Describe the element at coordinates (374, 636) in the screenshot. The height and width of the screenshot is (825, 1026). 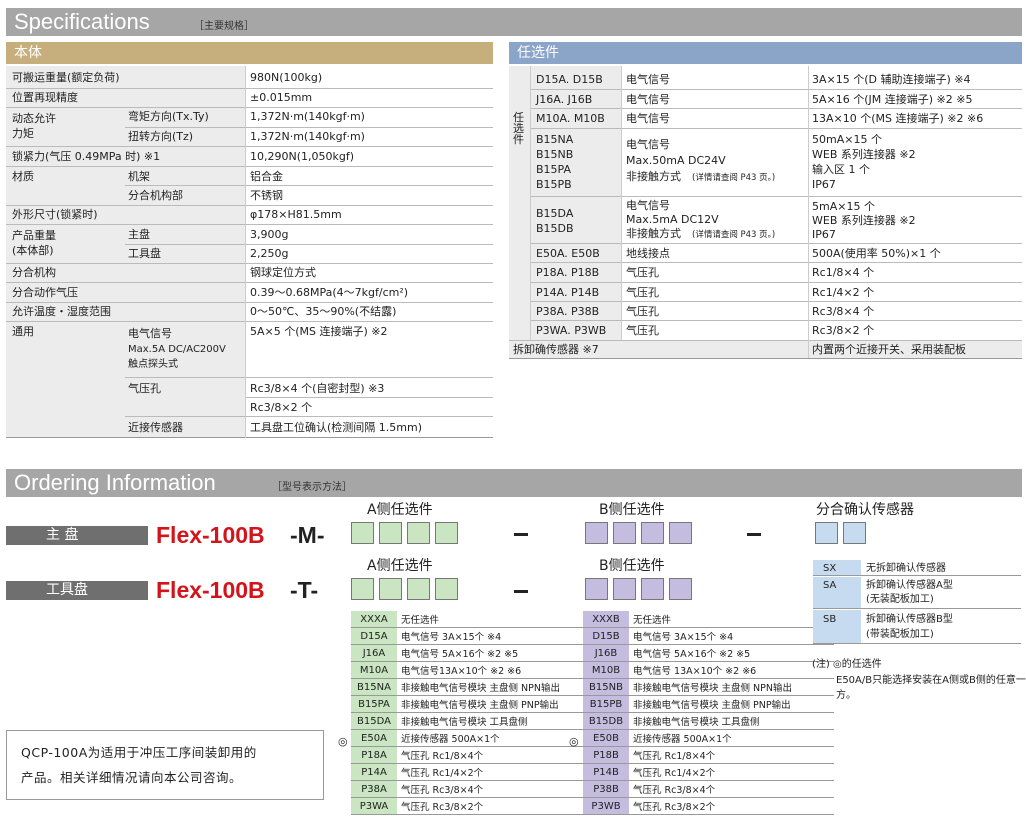
I see `option-code: D15A` at that location.